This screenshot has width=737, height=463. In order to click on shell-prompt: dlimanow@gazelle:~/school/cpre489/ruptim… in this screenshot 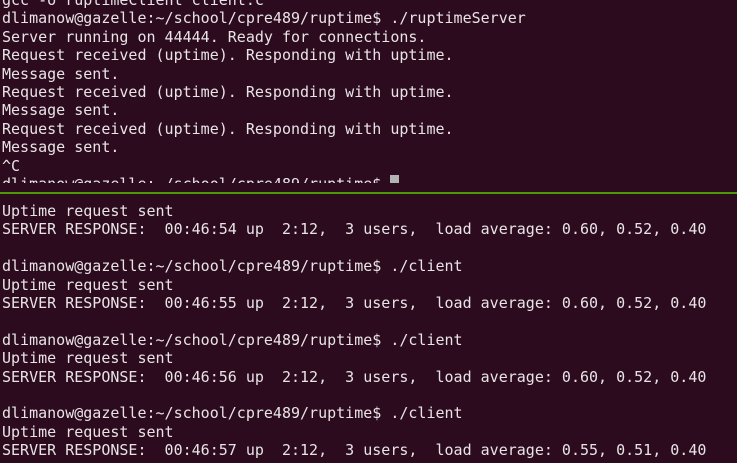, I will do `click(196, 179)`.